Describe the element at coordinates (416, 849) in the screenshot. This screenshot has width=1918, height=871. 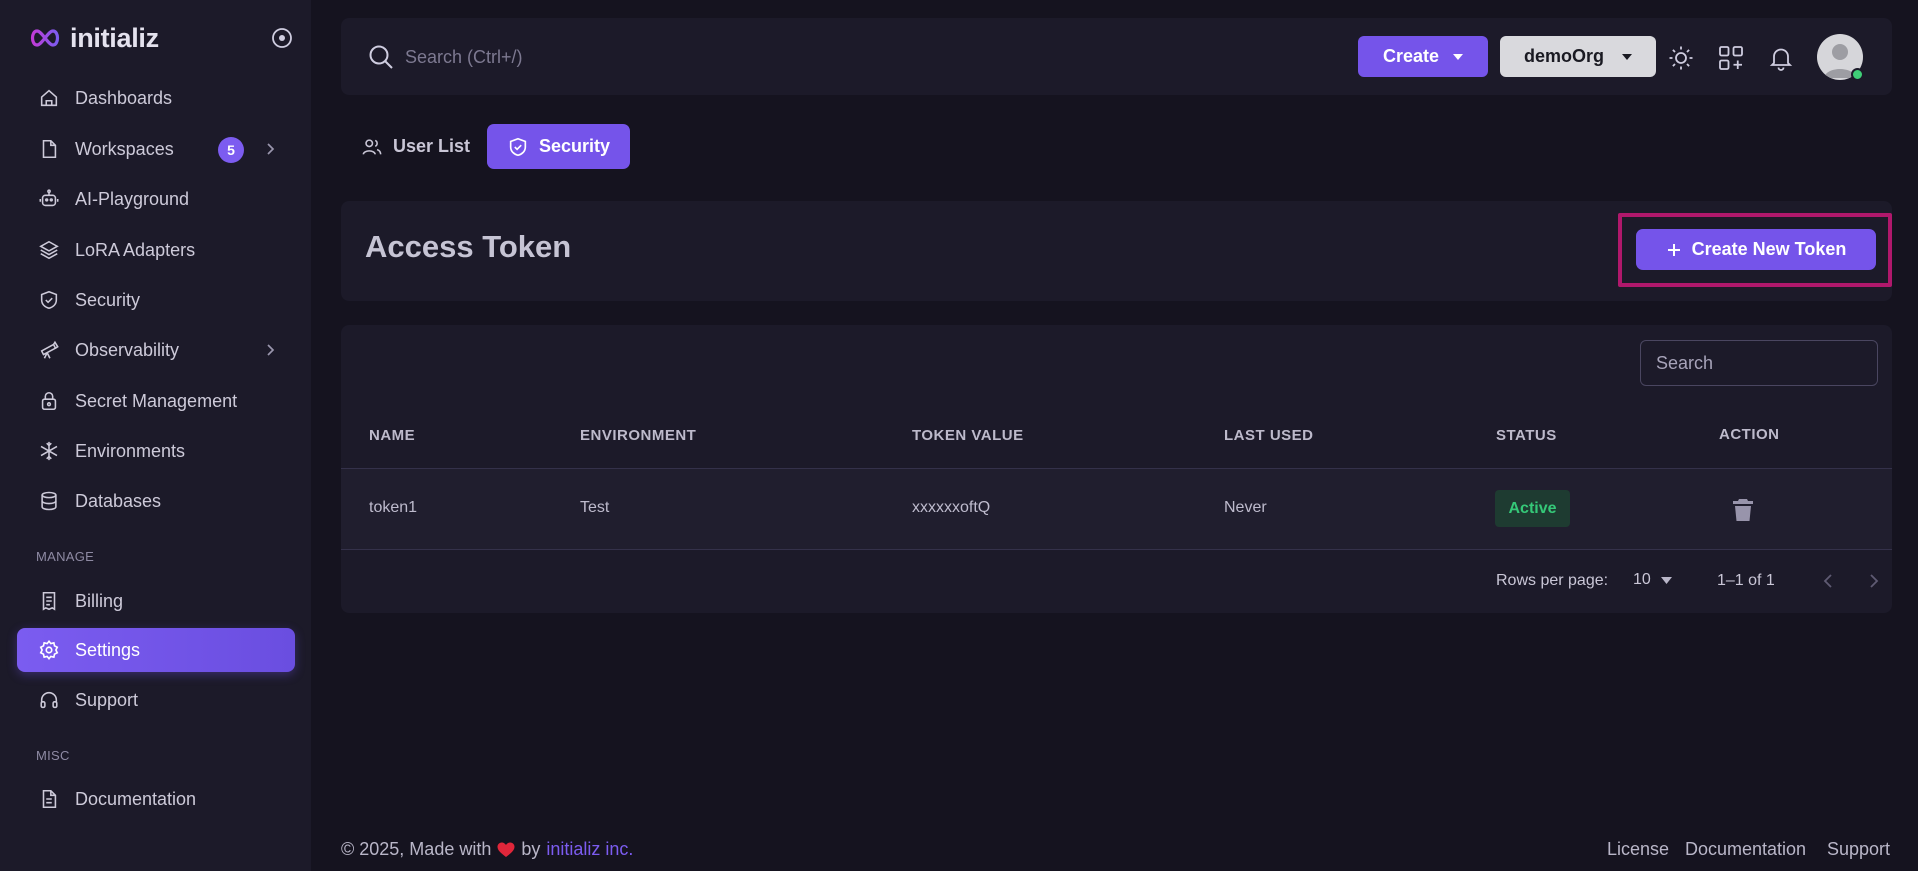
I see `copyright-text: © 2025, Made with` at that location.